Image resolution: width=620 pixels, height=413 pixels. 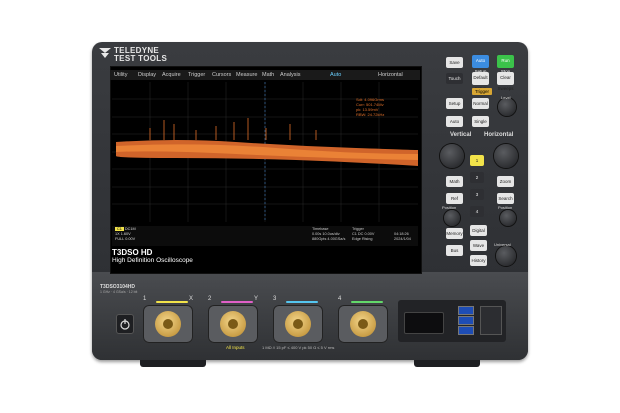 I want to click on screen-subtitle: High Definition Oscilloscope, so click(x=152, y=260).